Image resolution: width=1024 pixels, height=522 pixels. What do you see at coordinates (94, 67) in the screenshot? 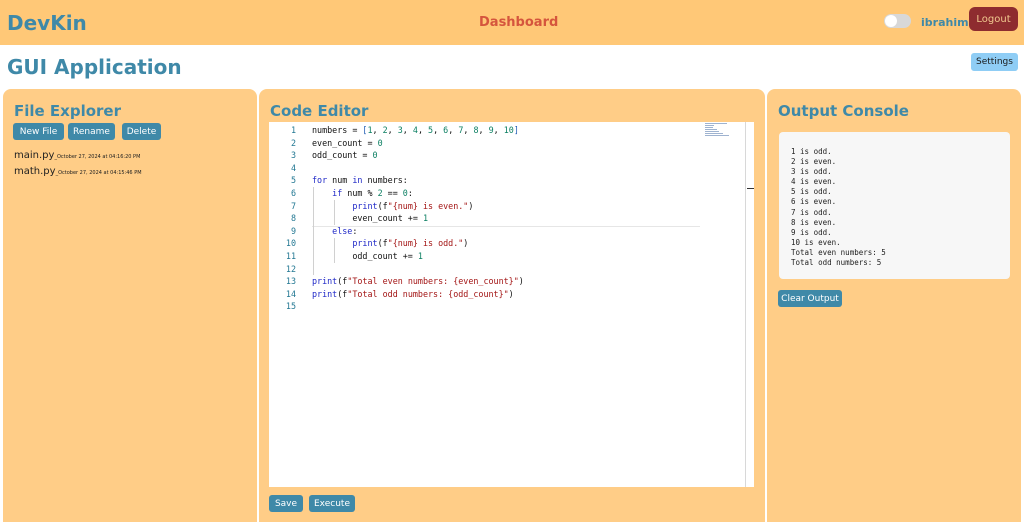
I see `page-title: GUI Application` at bounding box center [94, 67].